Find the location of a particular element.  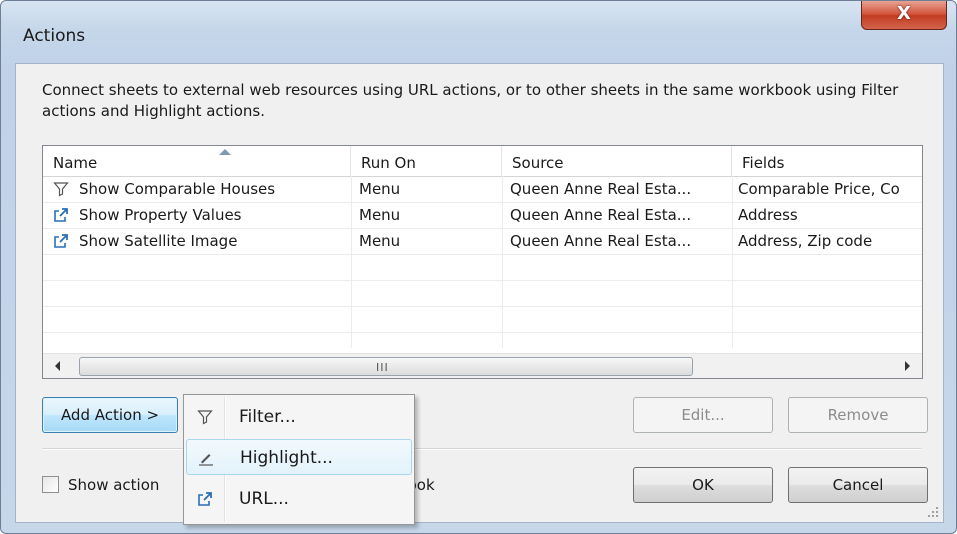

column-header-name: Name is located at coordinates (197, 161).